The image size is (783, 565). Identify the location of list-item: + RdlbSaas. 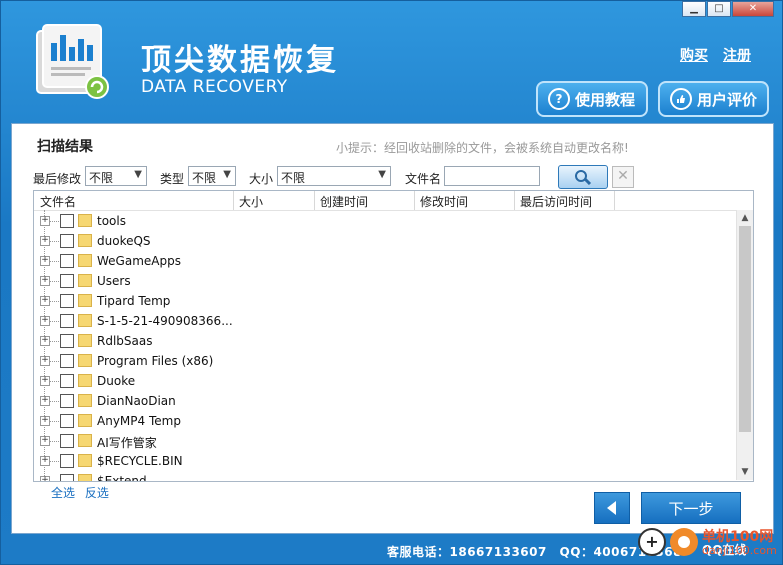
(393, 341).